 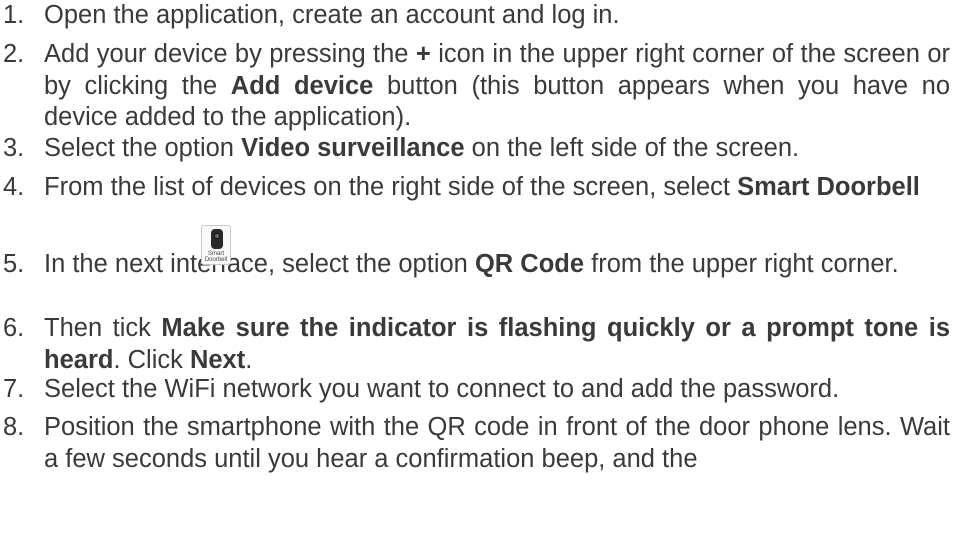 What do you see at coordinates (217, 359) in the screenshot?
I see `next-label: Next` at bounding box center [217, 359].